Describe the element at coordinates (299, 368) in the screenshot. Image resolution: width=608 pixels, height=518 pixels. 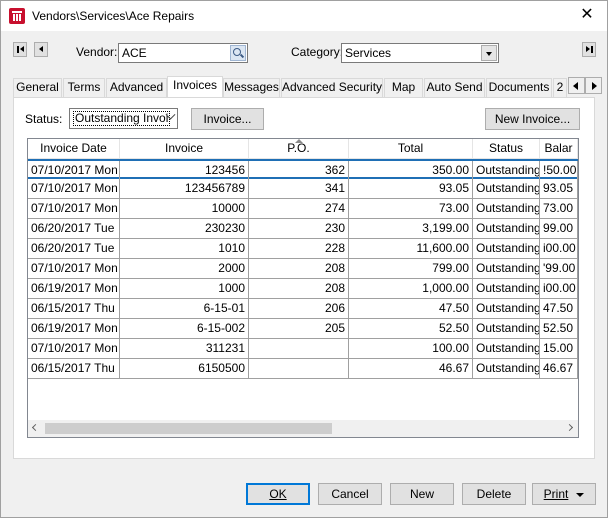
I see `cell-po` at that location.